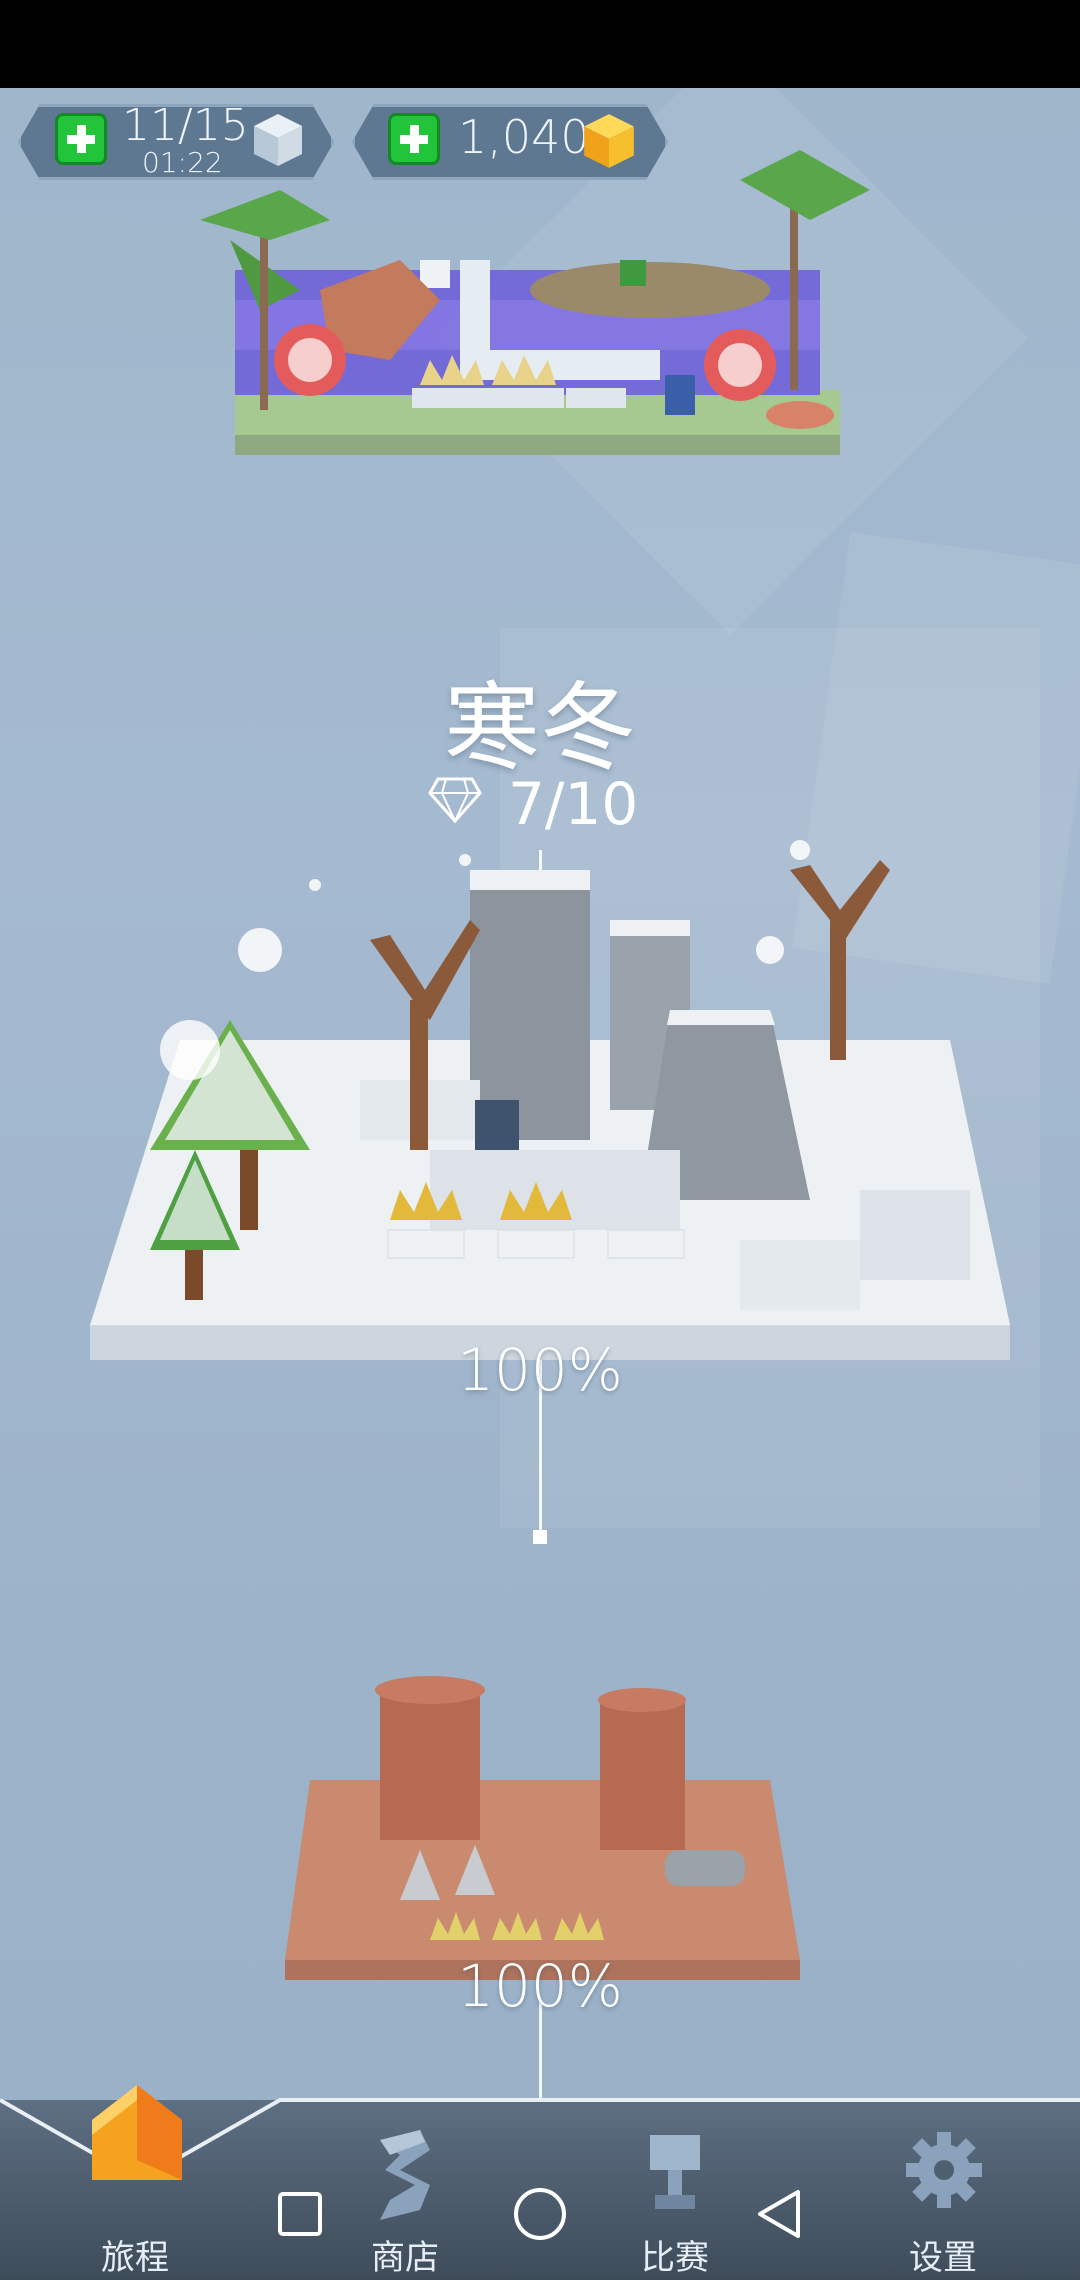 This screenshot has width=1080, height=2280. Describe the element at coordinates (944, 2170) in the screenshot. I see `gear-icon` at that location.